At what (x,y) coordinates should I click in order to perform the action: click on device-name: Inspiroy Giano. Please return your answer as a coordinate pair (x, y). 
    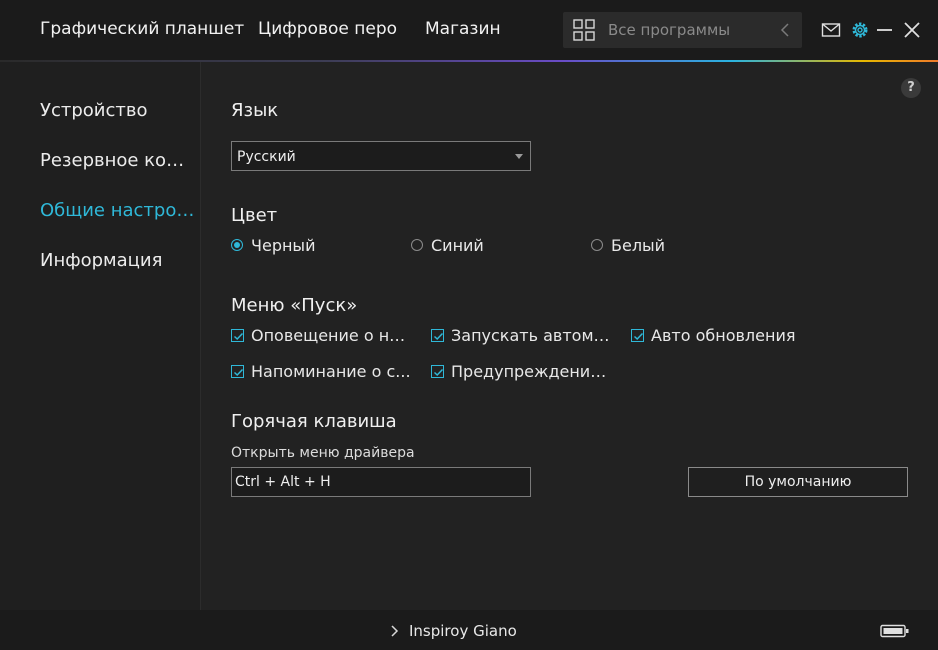
    Looking at the image, I should click on (463, 631).